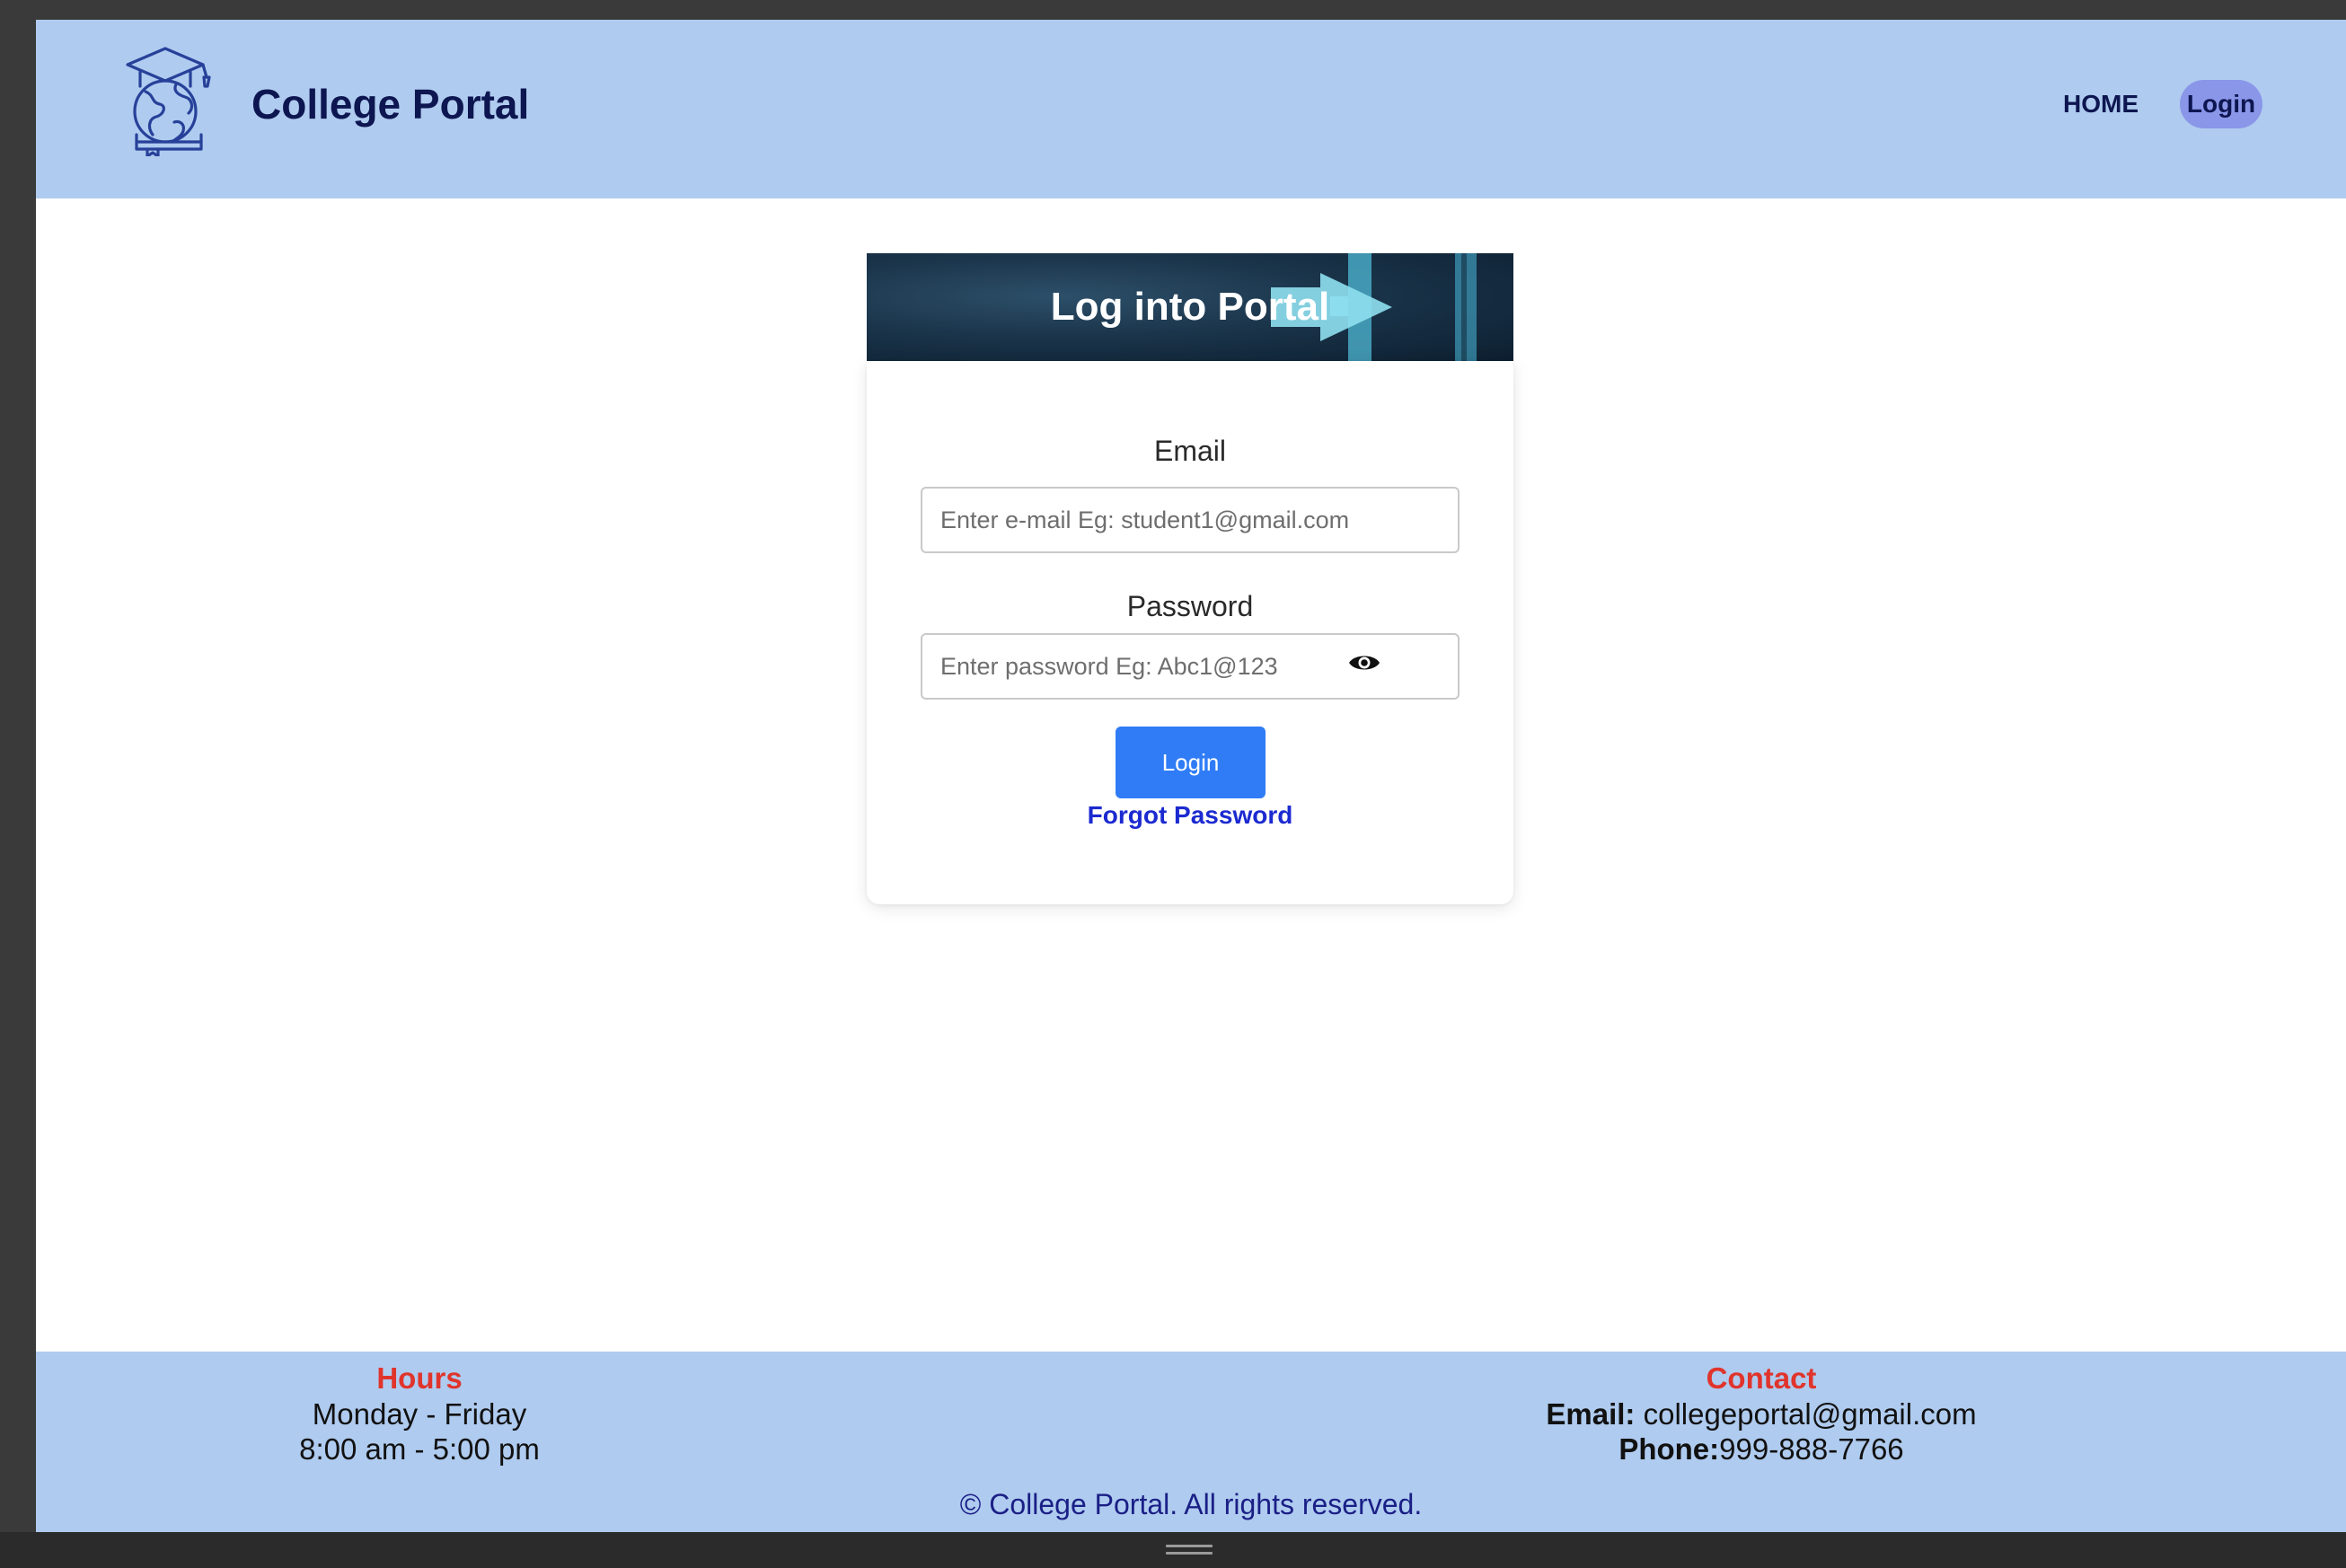 The width and height of the screenshot is (2346, 1568). I want to click on nav-login-label: Login, so click(2221, 104).